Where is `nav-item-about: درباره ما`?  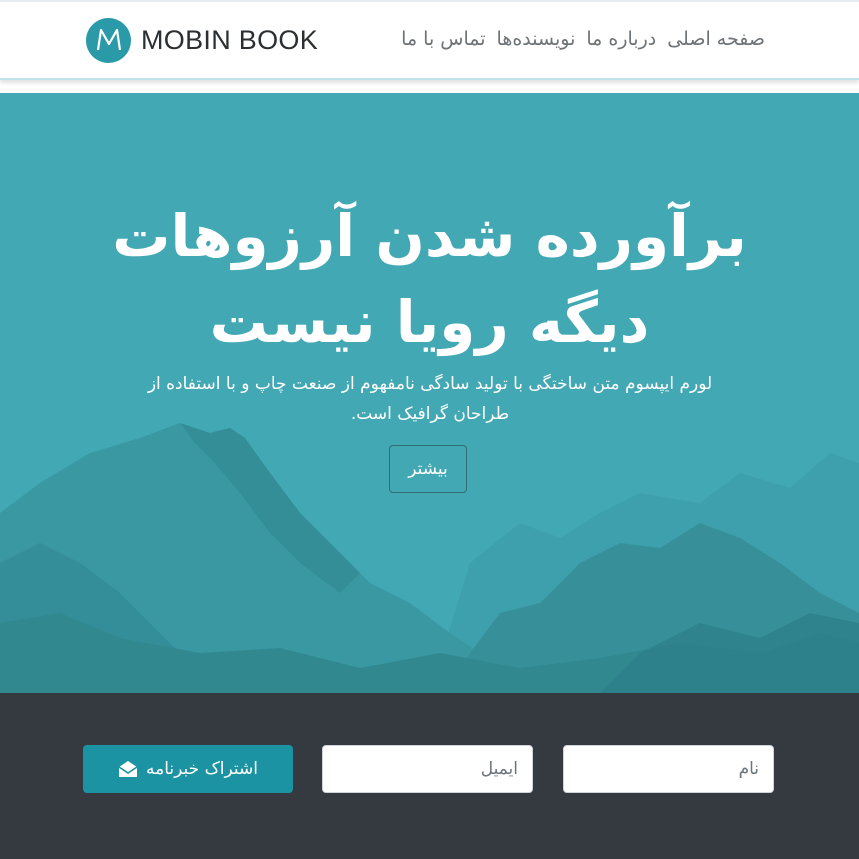 nav-item-about: درباره ما is located at coordinates (621, 39).